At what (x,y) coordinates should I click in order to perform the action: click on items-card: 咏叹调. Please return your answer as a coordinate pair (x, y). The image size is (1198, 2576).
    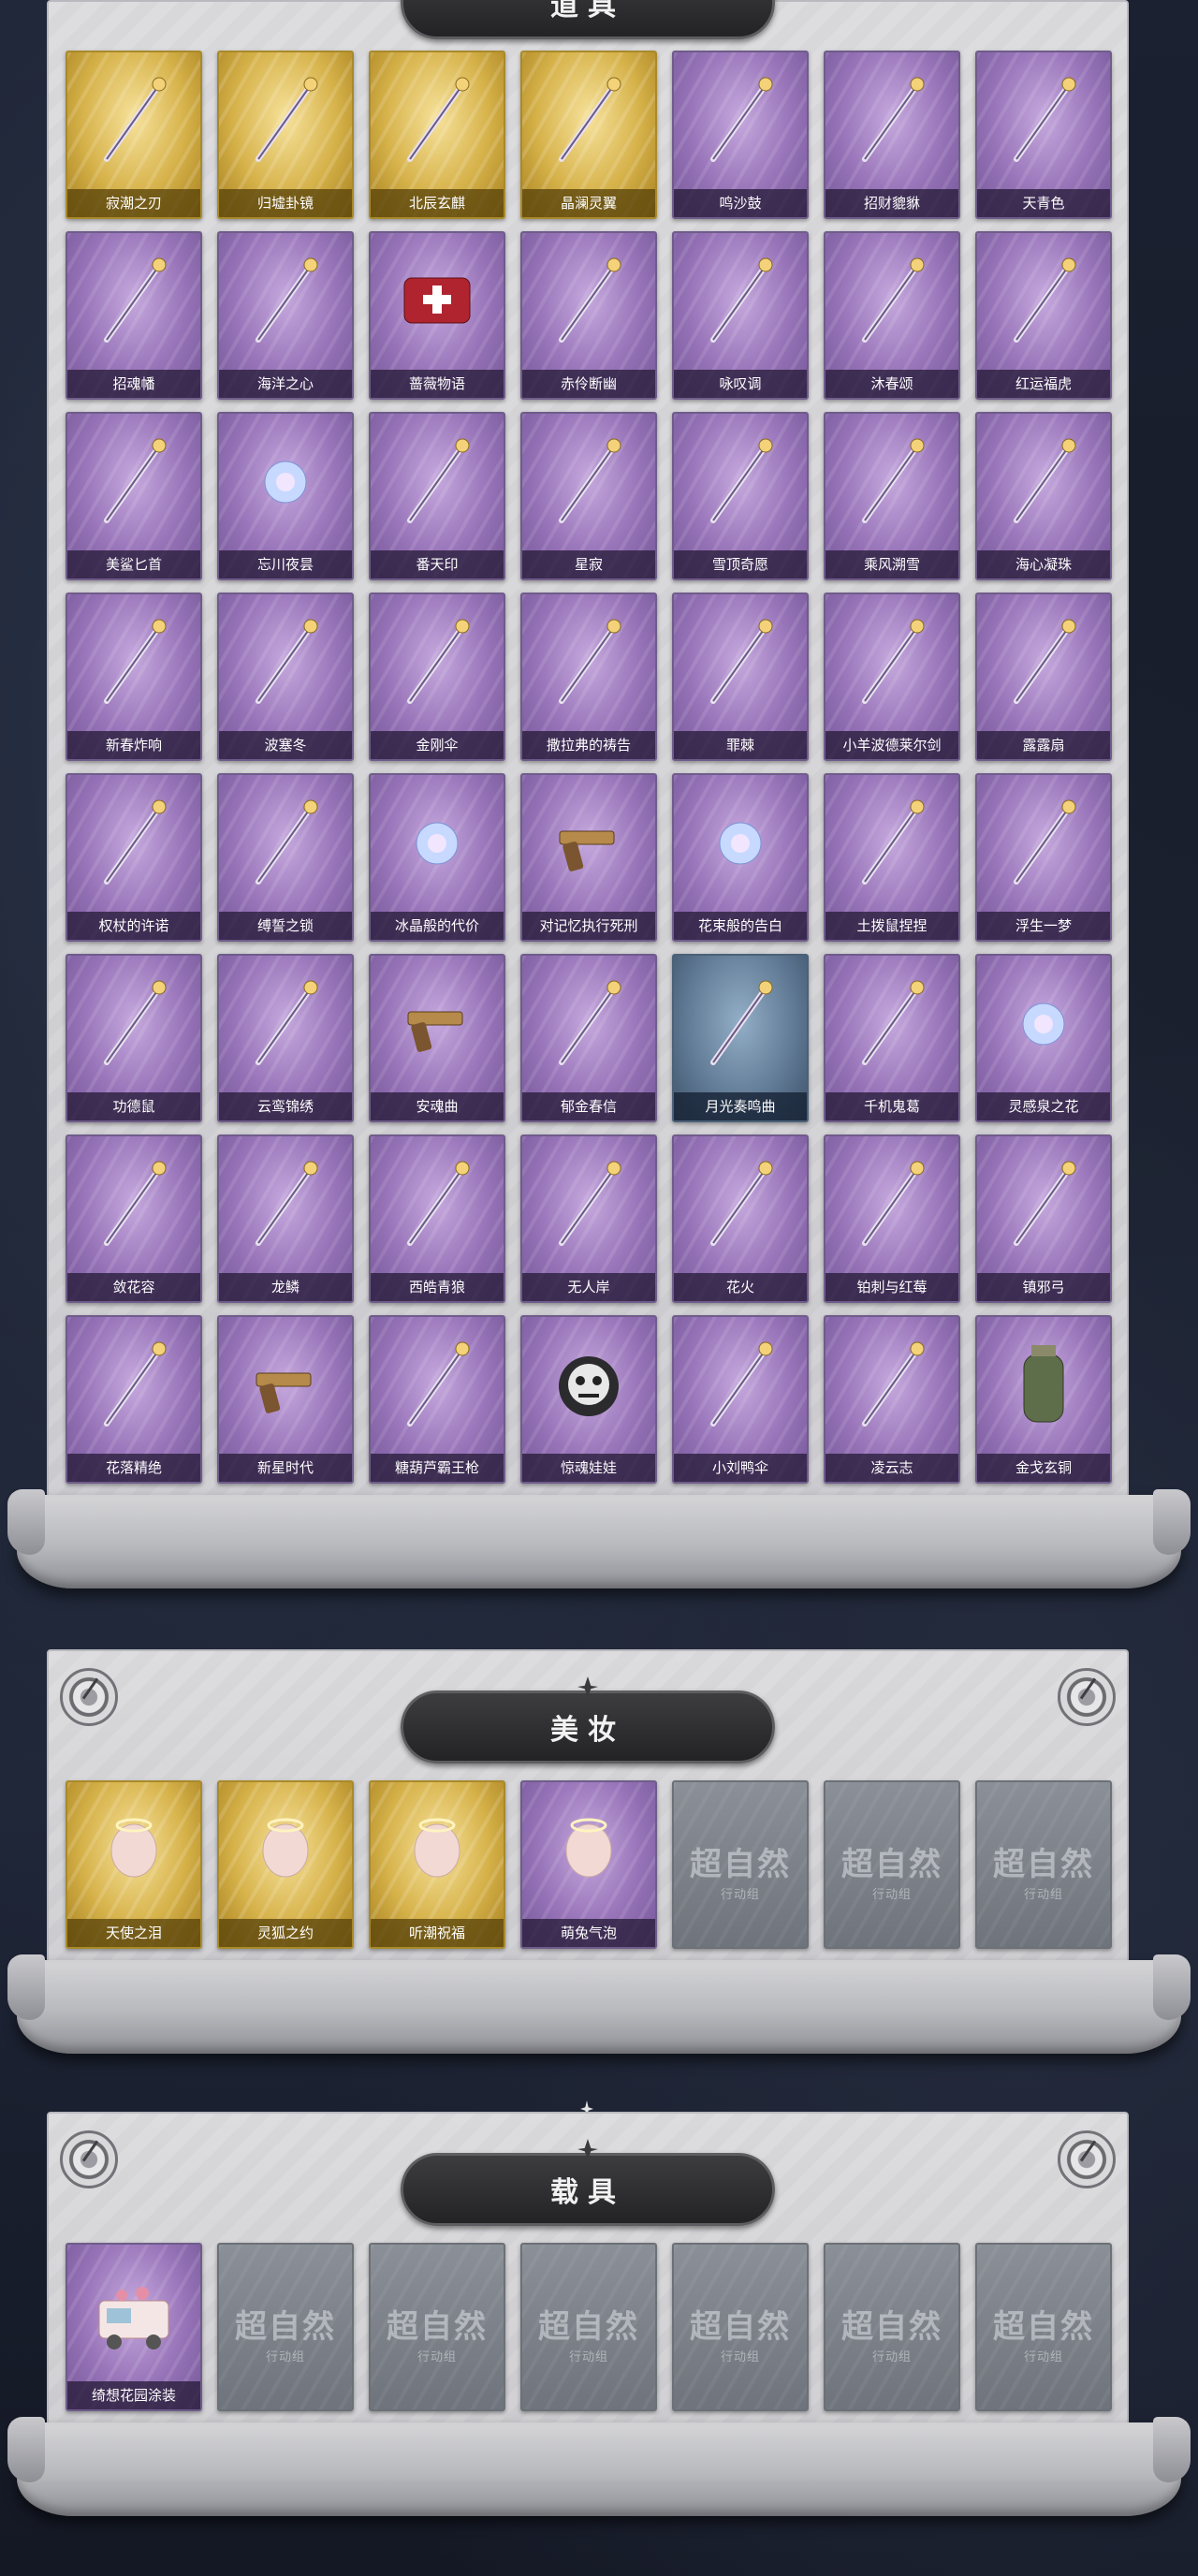
    Looking at the image, I should click on (740, 315).